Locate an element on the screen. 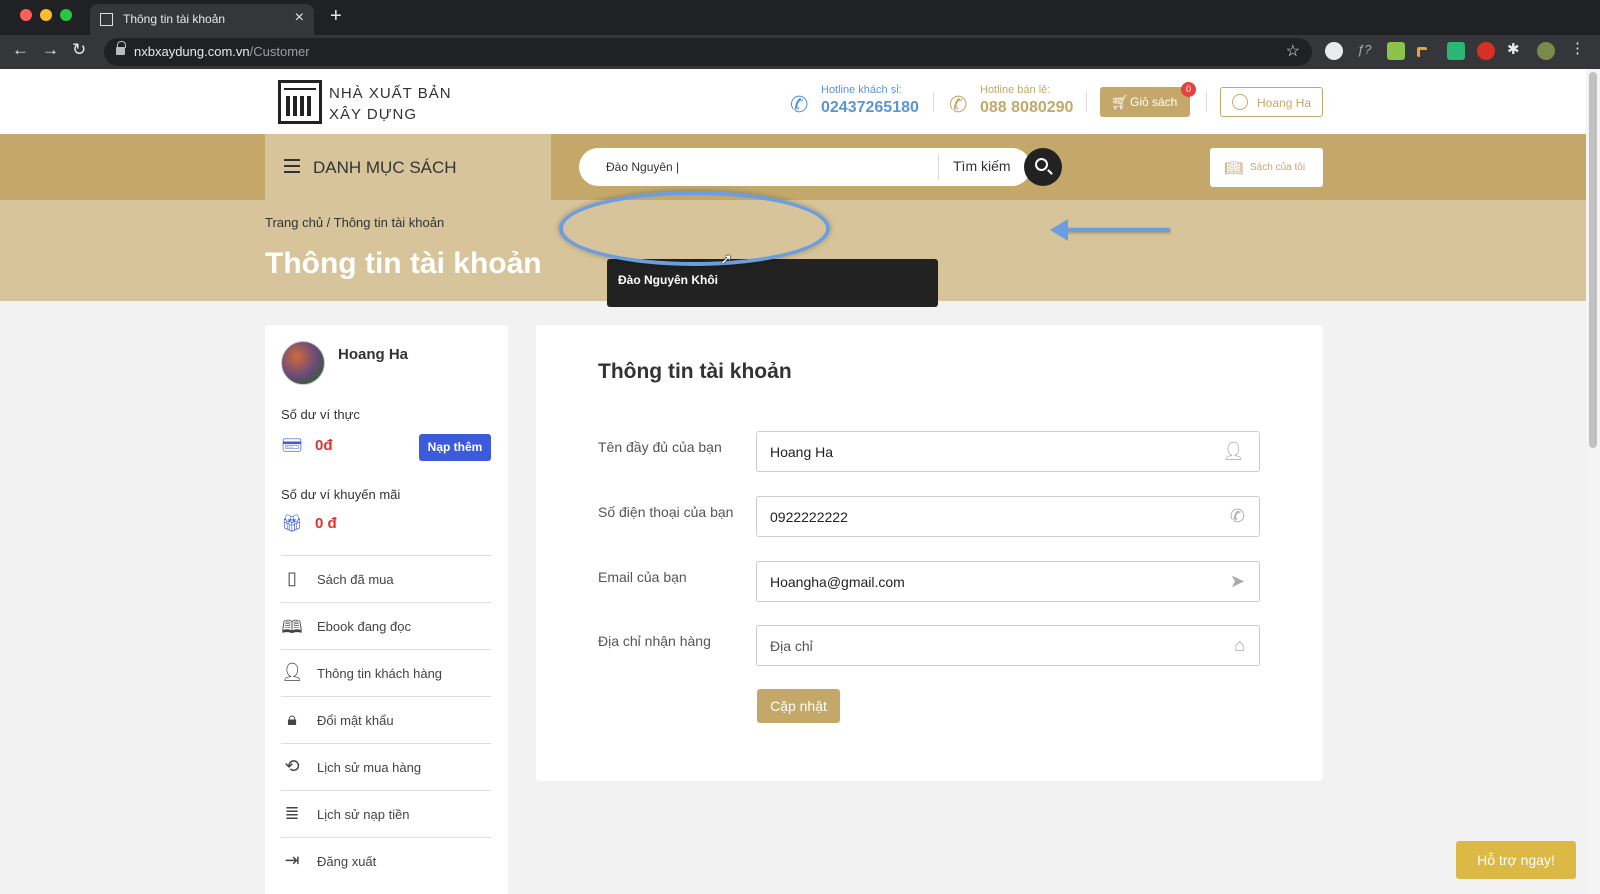  breadcrumb: Trang chủ / Thông tin tài khoản is located at coordinates (354, 222).